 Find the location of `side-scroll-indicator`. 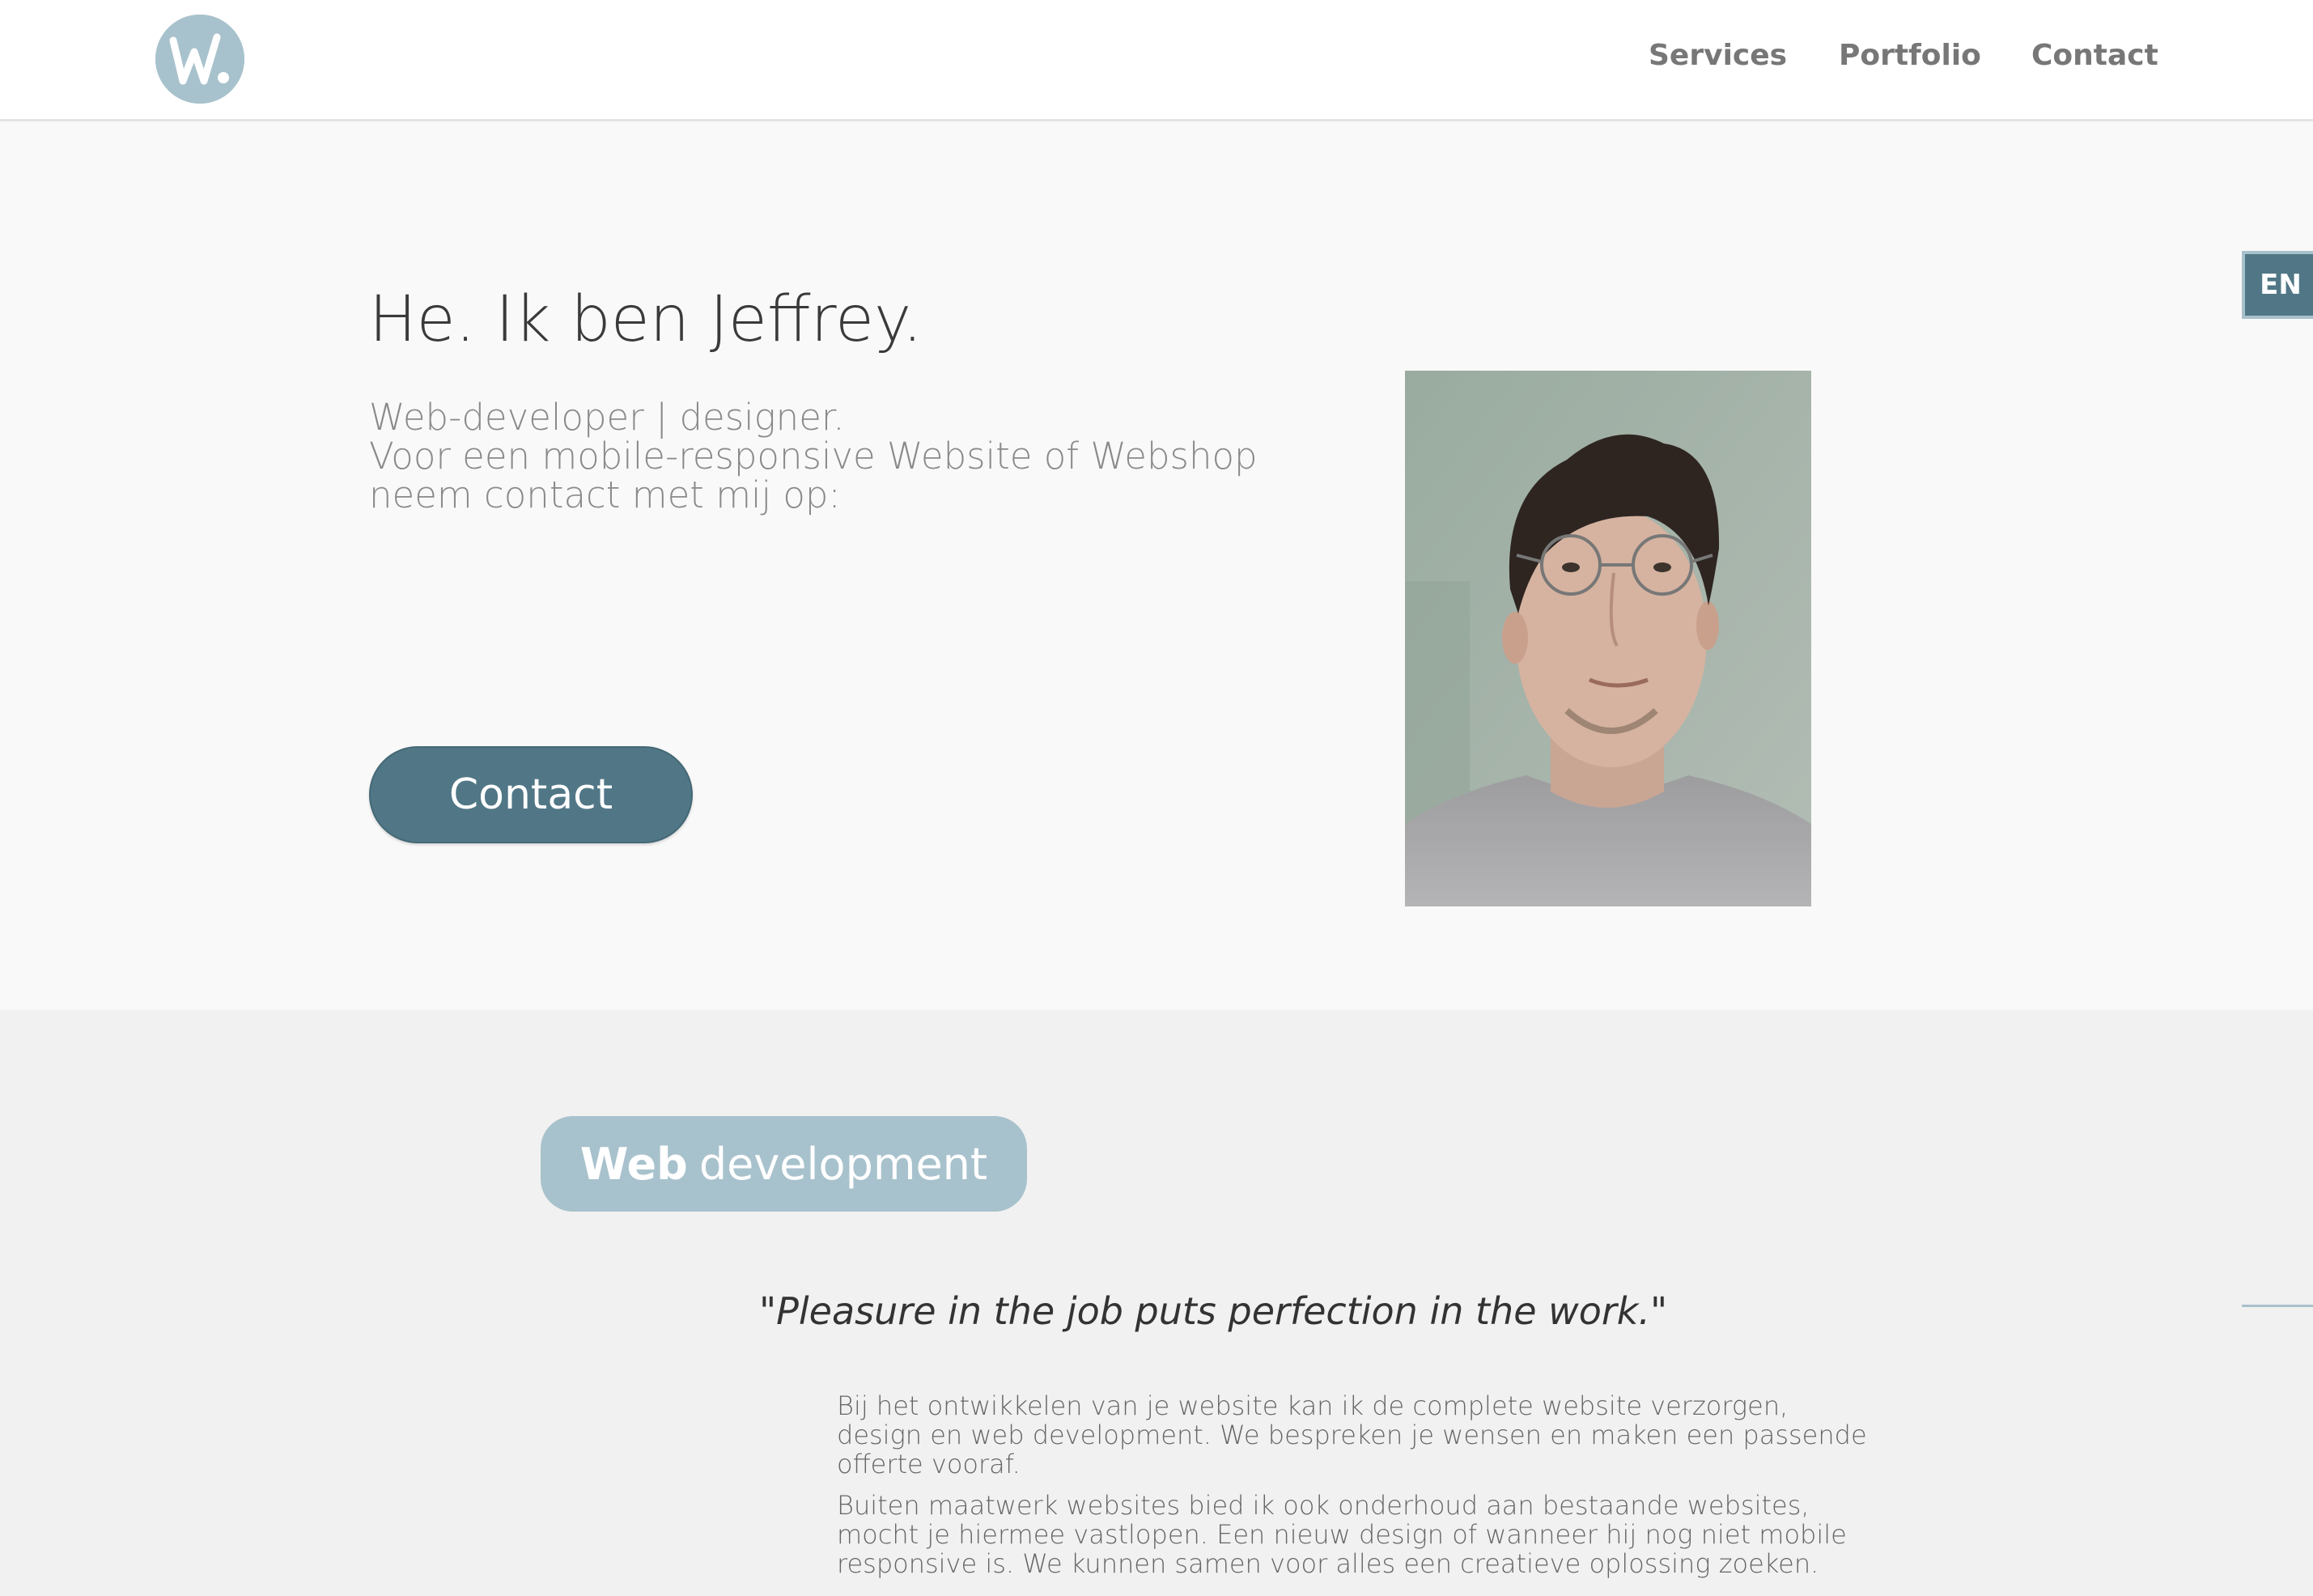

side-scroll-indicator is located at coordinates (2278, 1306).